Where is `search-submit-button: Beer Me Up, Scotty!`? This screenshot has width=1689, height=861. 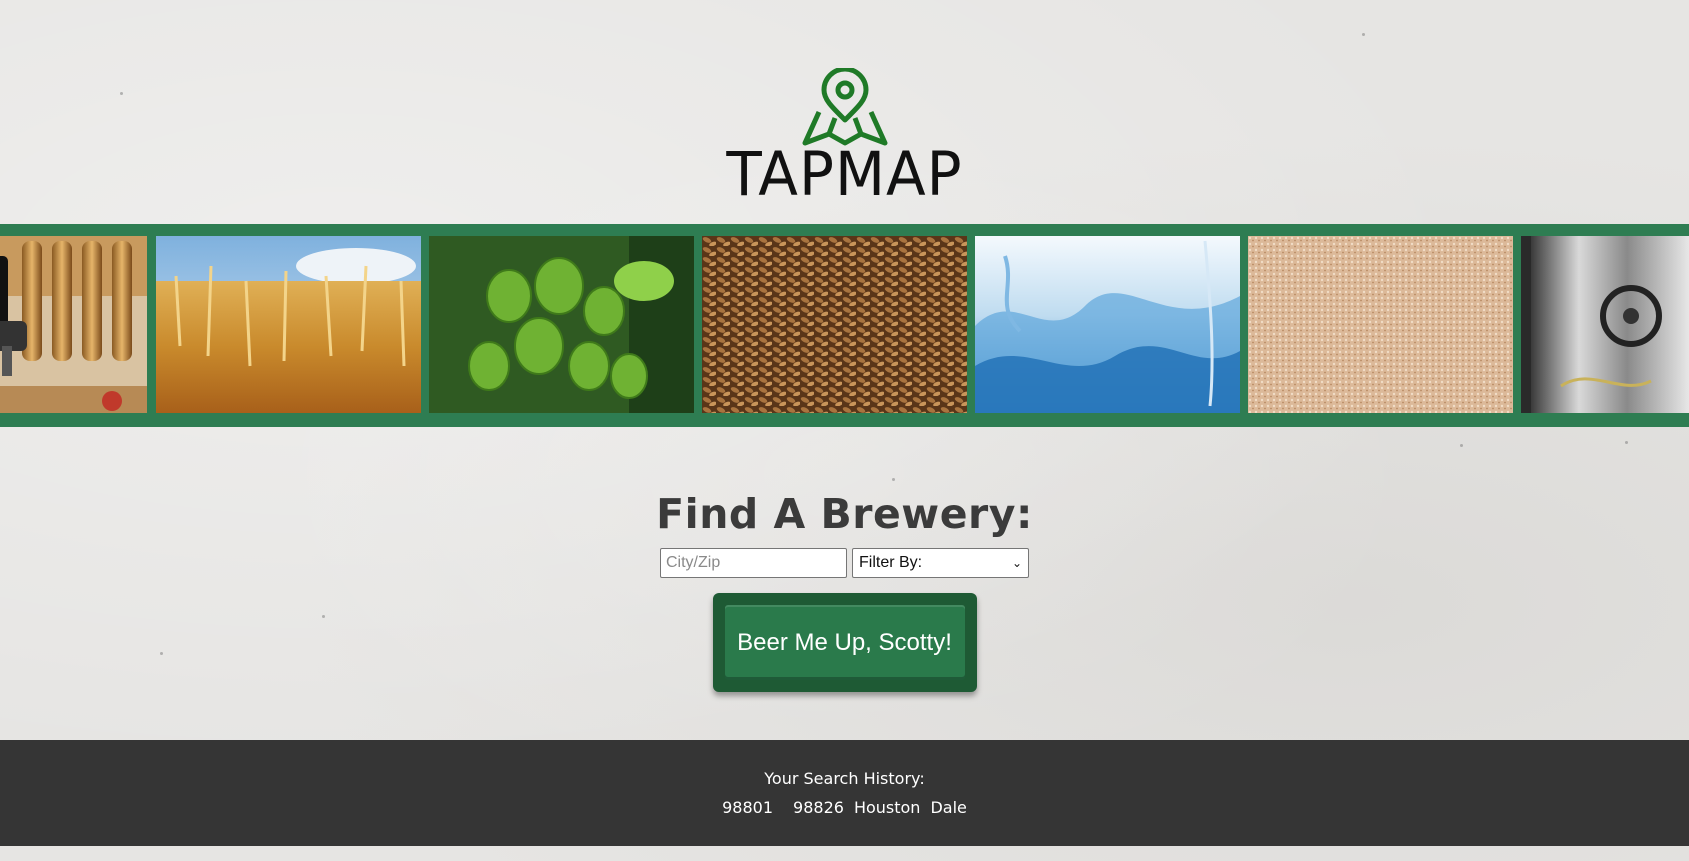
search-submit-button: Beer Me Up, Scotty! is located at coordinates (844, 642).